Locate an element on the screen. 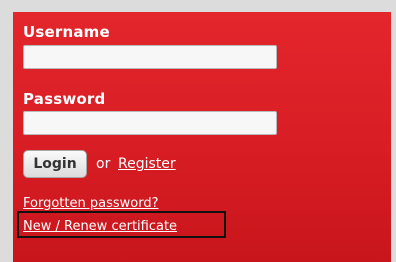  password-field is located at coordinates (150, 123).